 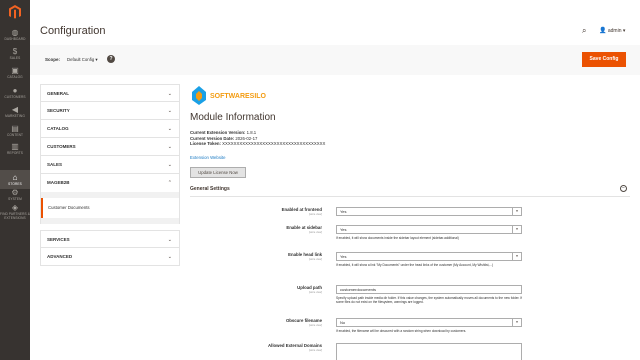 I want to click on select-field: No ▾, so click(x=429, y=322).